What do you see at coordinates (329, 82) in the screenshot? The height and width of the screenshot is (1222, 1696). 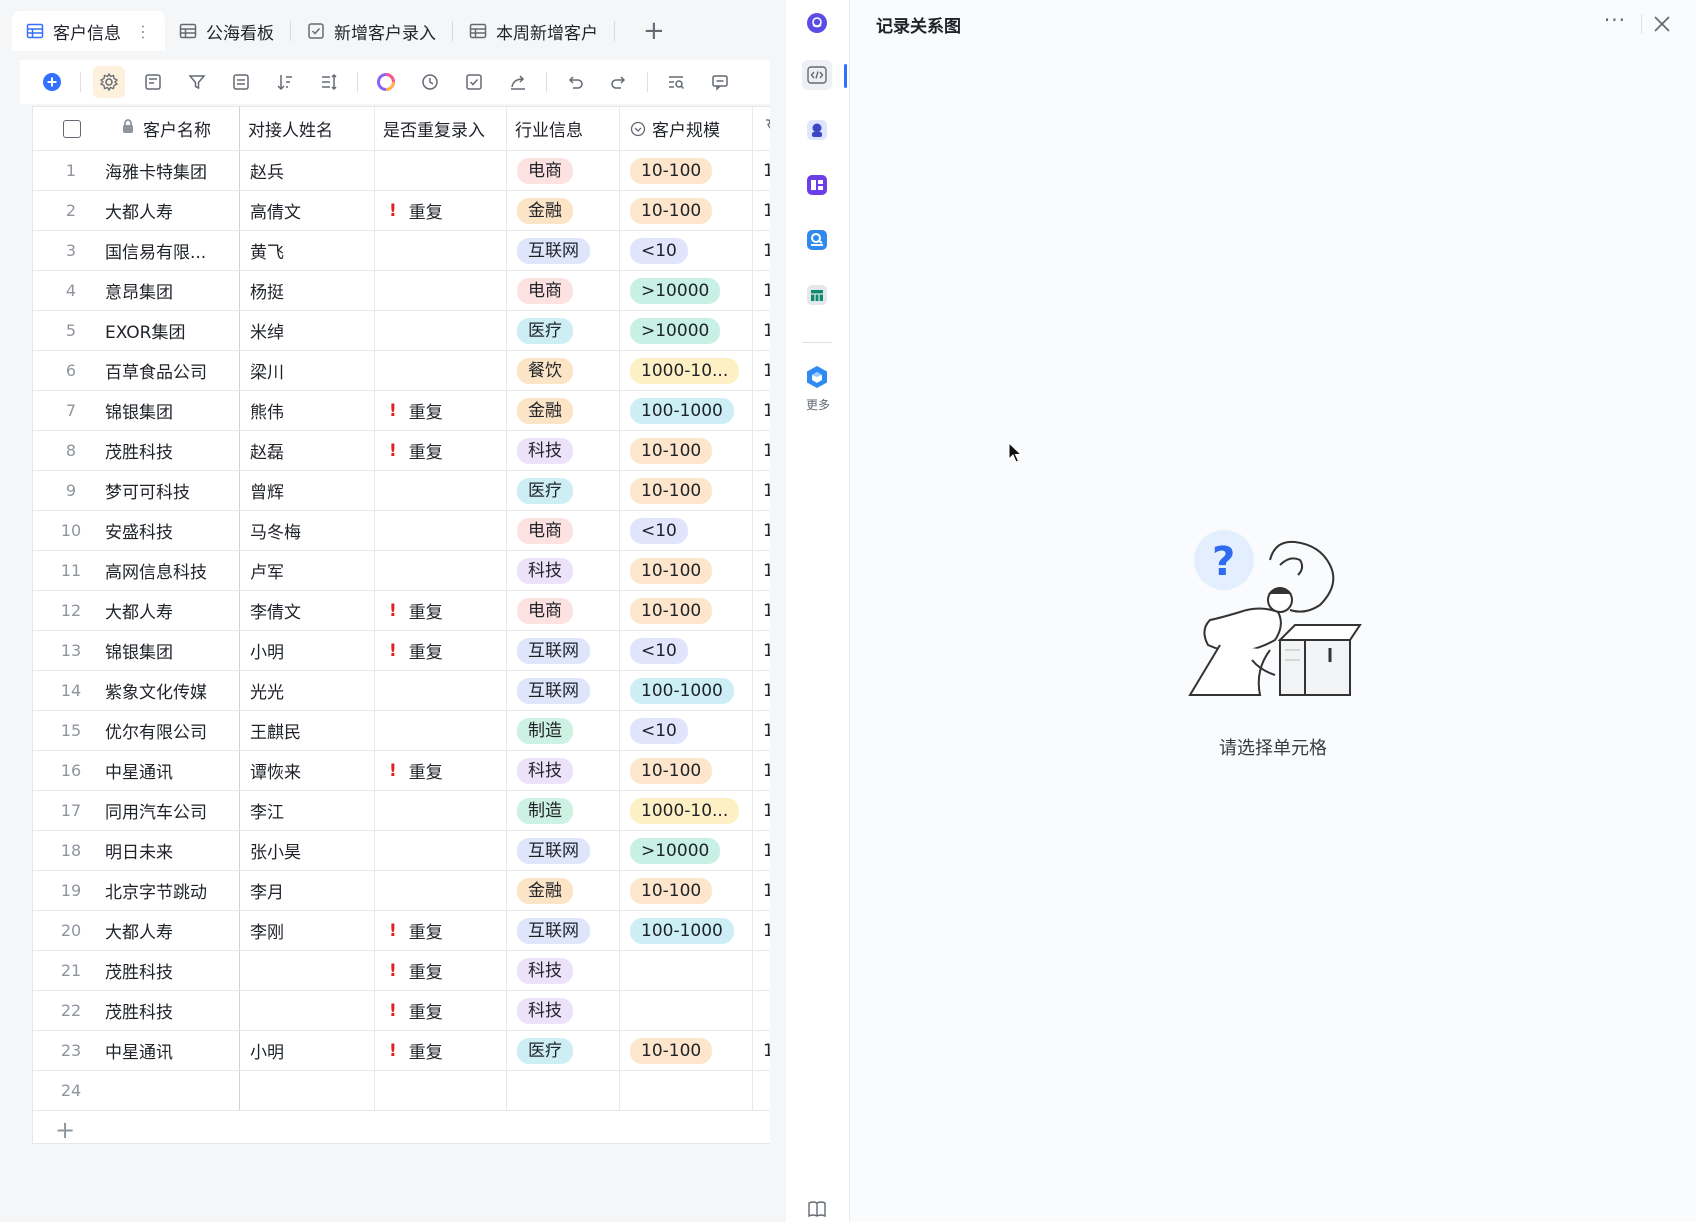 I see `row-height-icon` at bounding box center [329, 82].